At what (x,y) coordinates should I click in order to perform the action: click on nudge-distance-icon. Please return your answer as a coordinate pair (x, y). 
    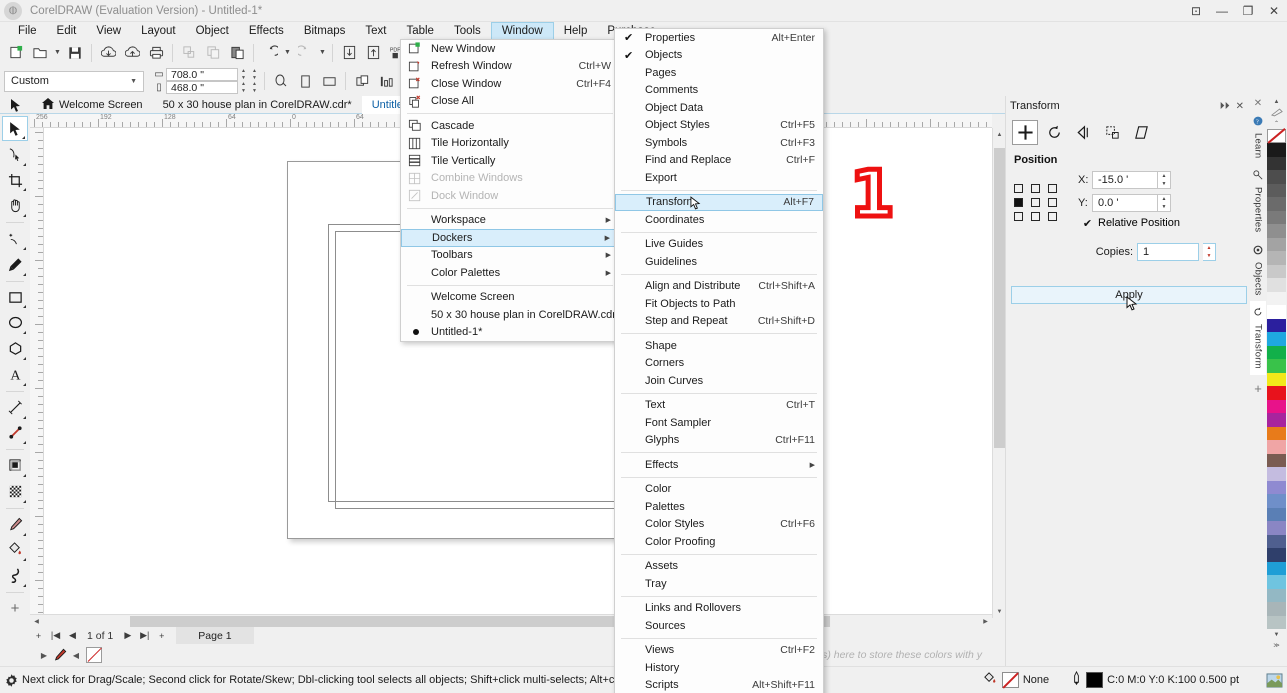
    Looking at the image, I should click on (386, 81).